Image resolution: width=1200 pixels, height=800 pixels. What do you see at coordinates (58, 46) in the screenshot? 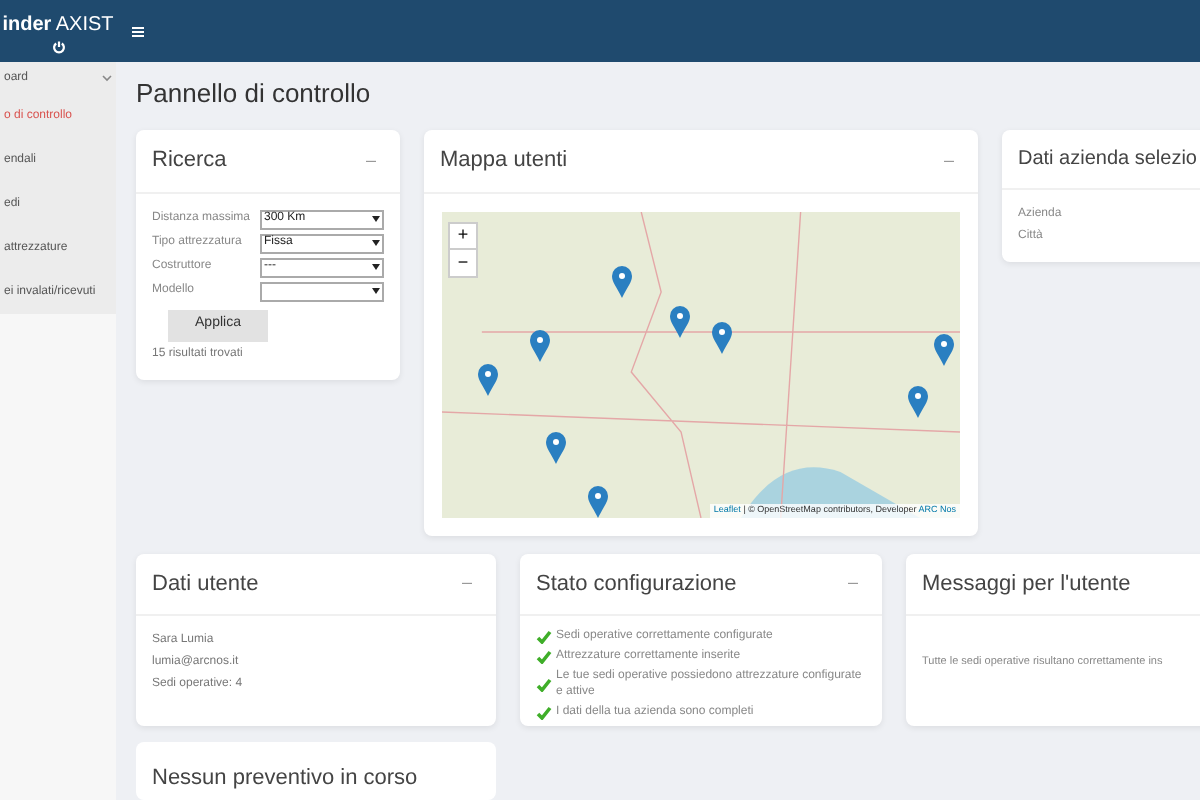
I see `power-icon` at bounding box center [58, 46].